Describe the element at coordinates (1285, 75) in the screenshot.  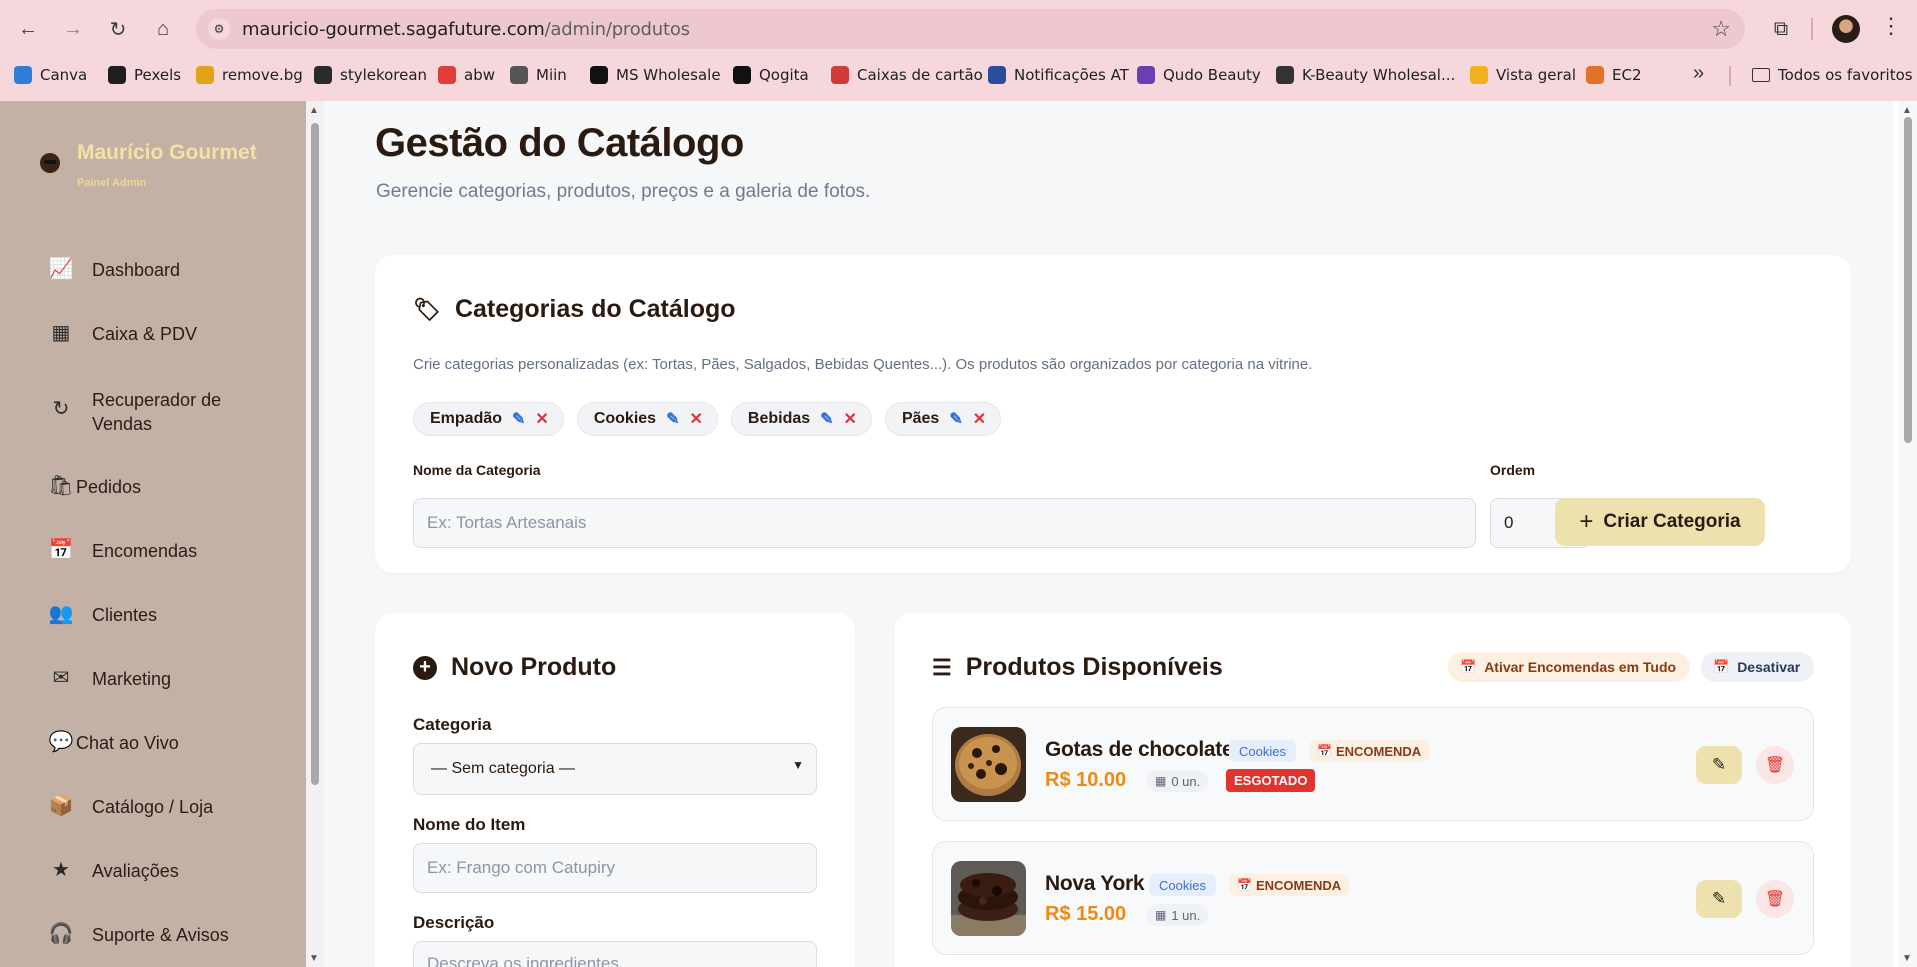
I see `globe-icon` at that location.